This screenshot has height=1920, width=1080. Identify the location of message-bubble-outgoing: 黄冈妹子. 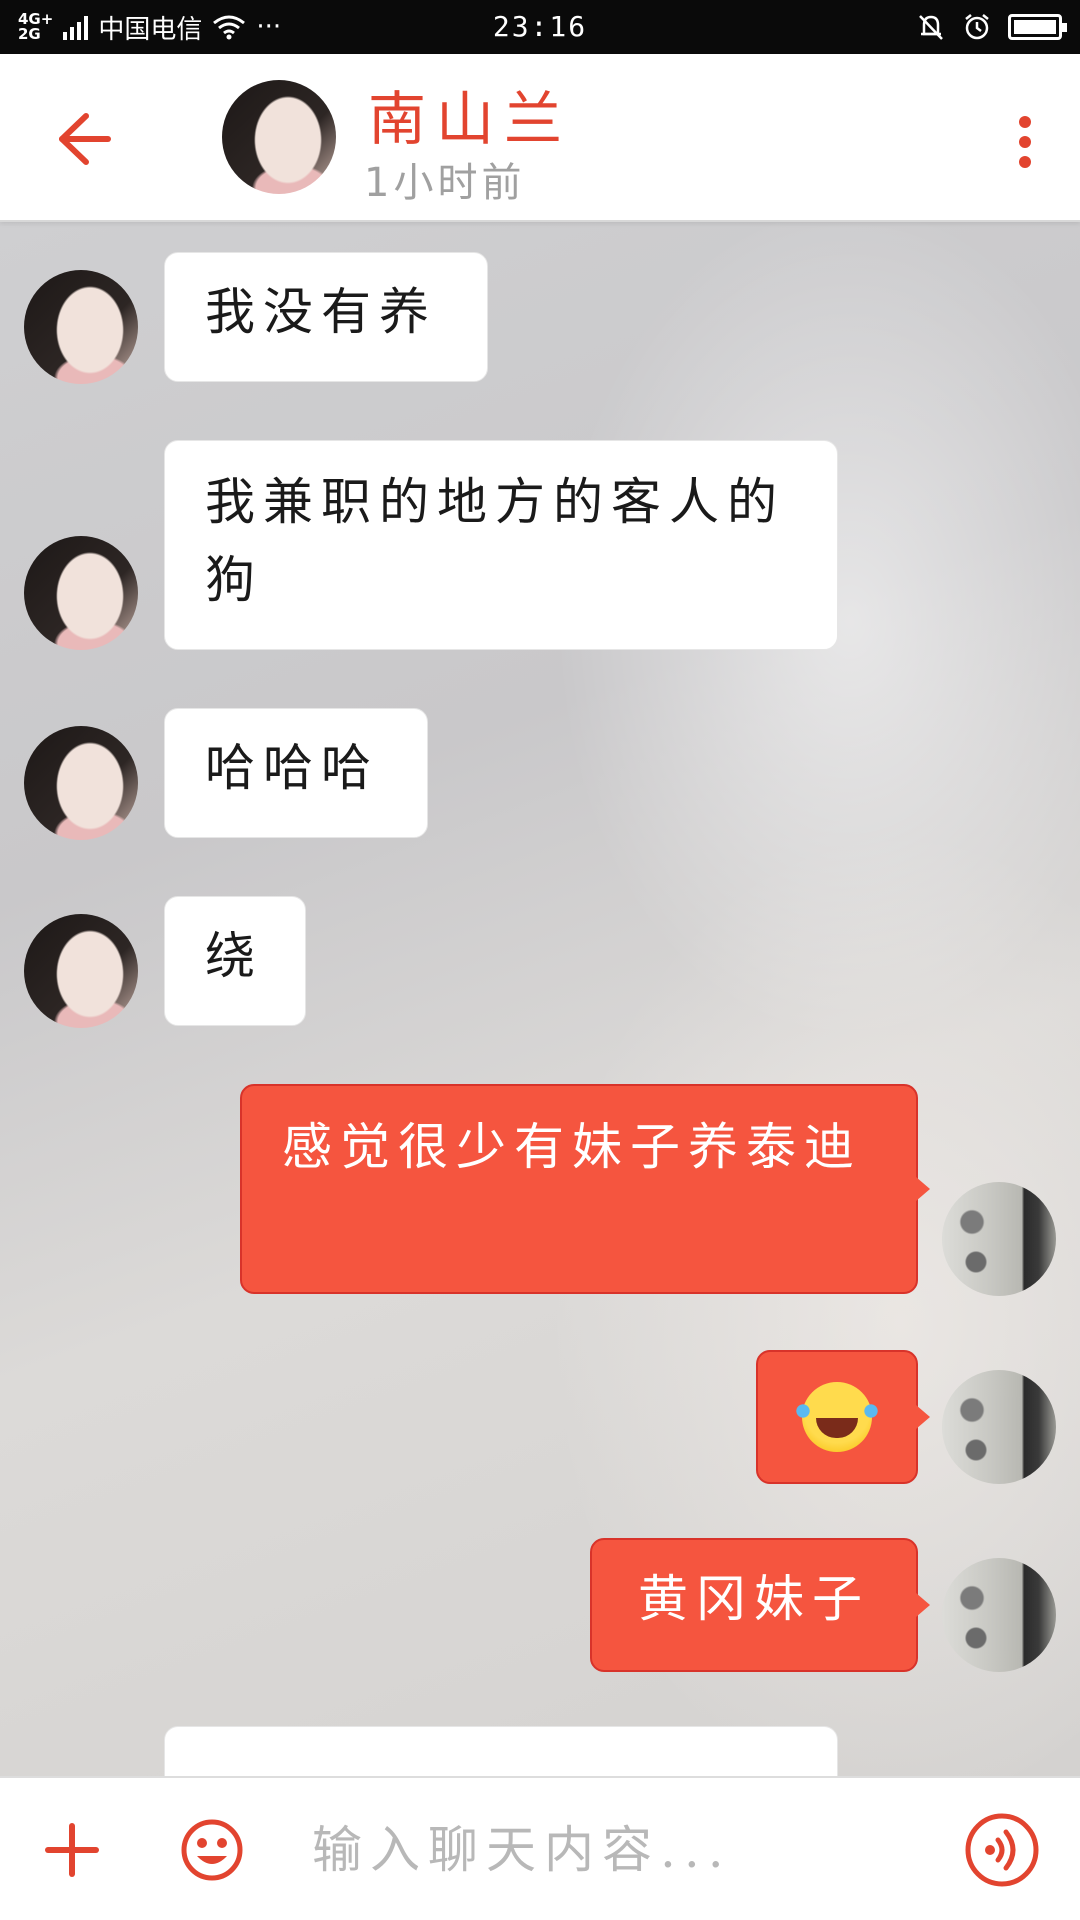
(760, 1605).